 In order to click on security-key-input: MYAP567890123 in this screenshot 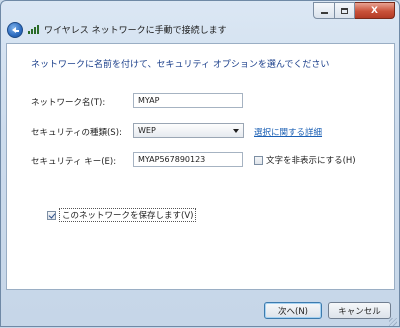, I will do `click(188, 159)`.